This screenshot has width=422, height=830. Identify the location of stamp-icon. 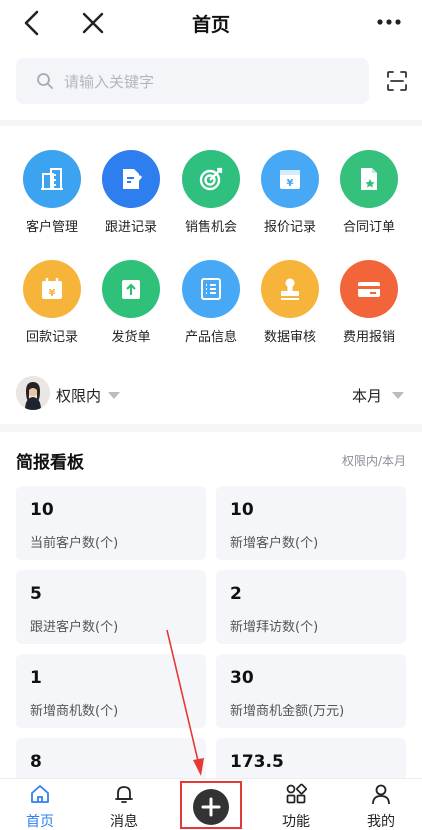
(290, 289).